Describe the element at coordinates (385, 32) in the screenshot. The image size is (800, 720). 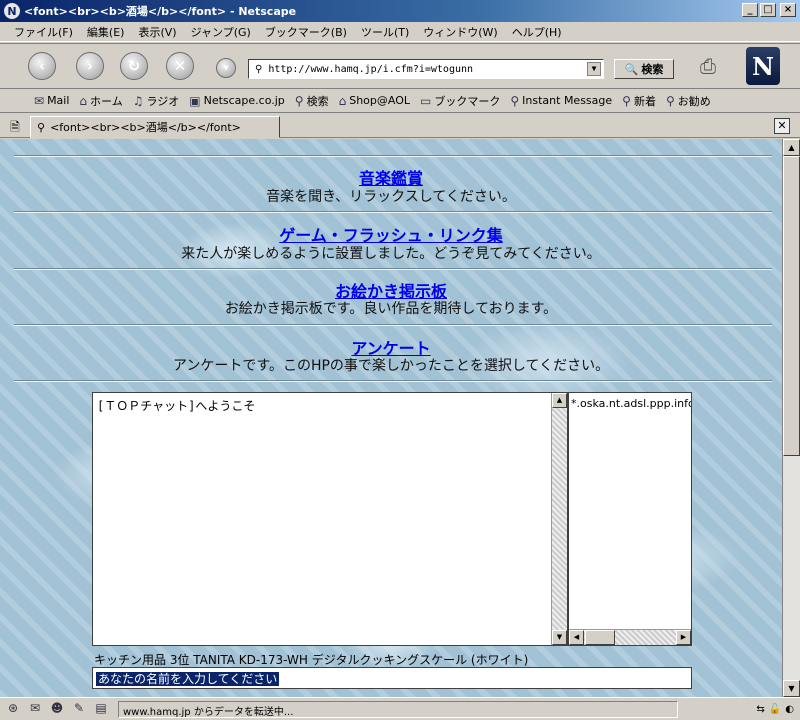
I see `menu-tools: ツール(T)` at that location.